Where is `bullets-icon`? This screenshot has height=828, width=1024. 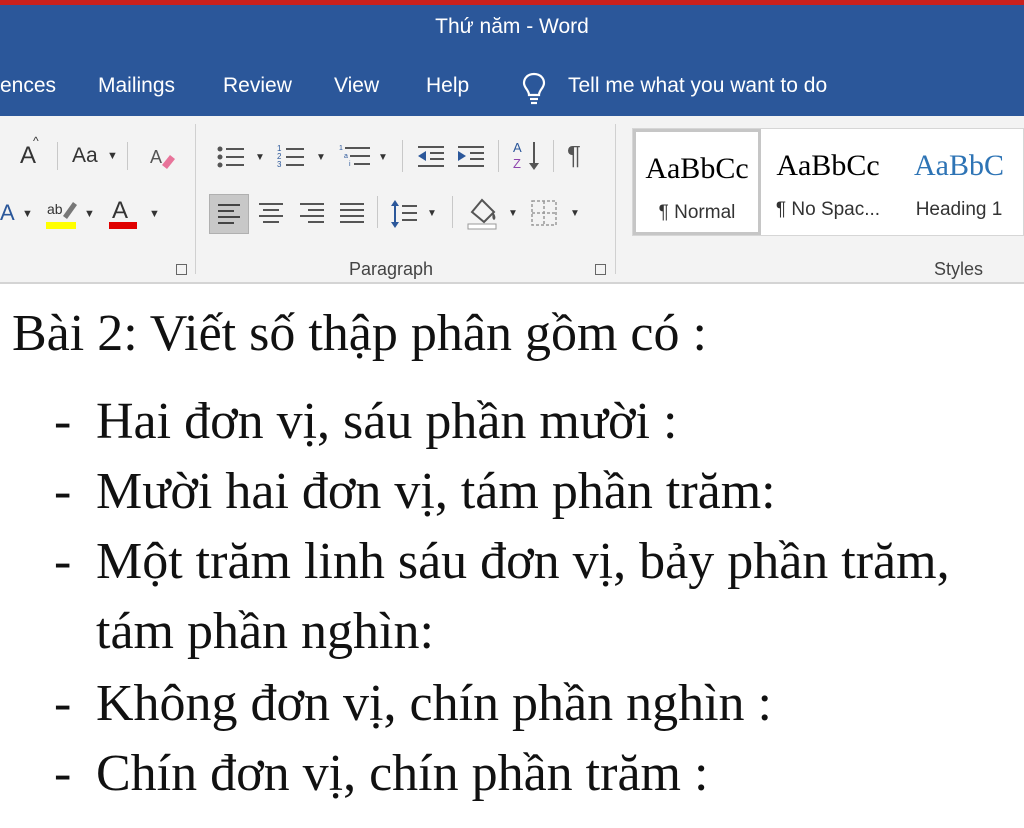
bullets-icon is located at coordinates (231, 157).